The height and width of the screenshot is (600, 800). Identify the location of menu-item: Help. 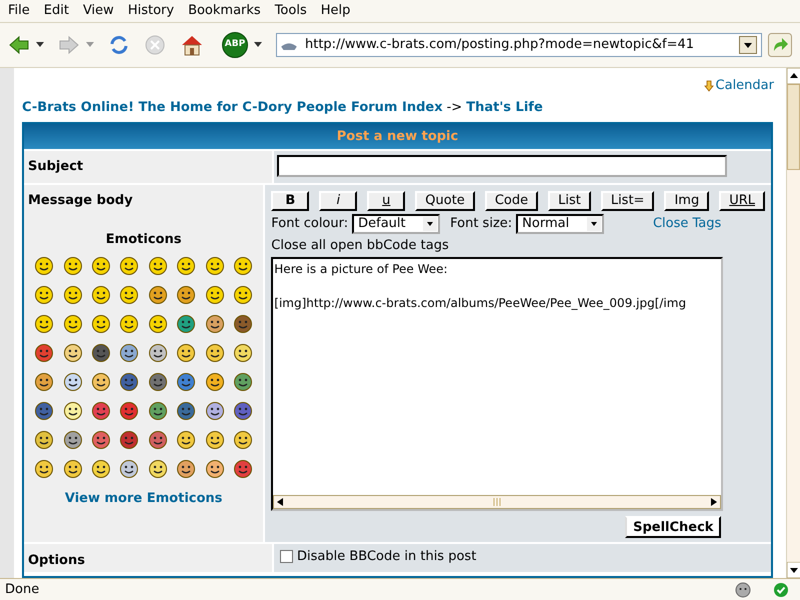
(335, 11).